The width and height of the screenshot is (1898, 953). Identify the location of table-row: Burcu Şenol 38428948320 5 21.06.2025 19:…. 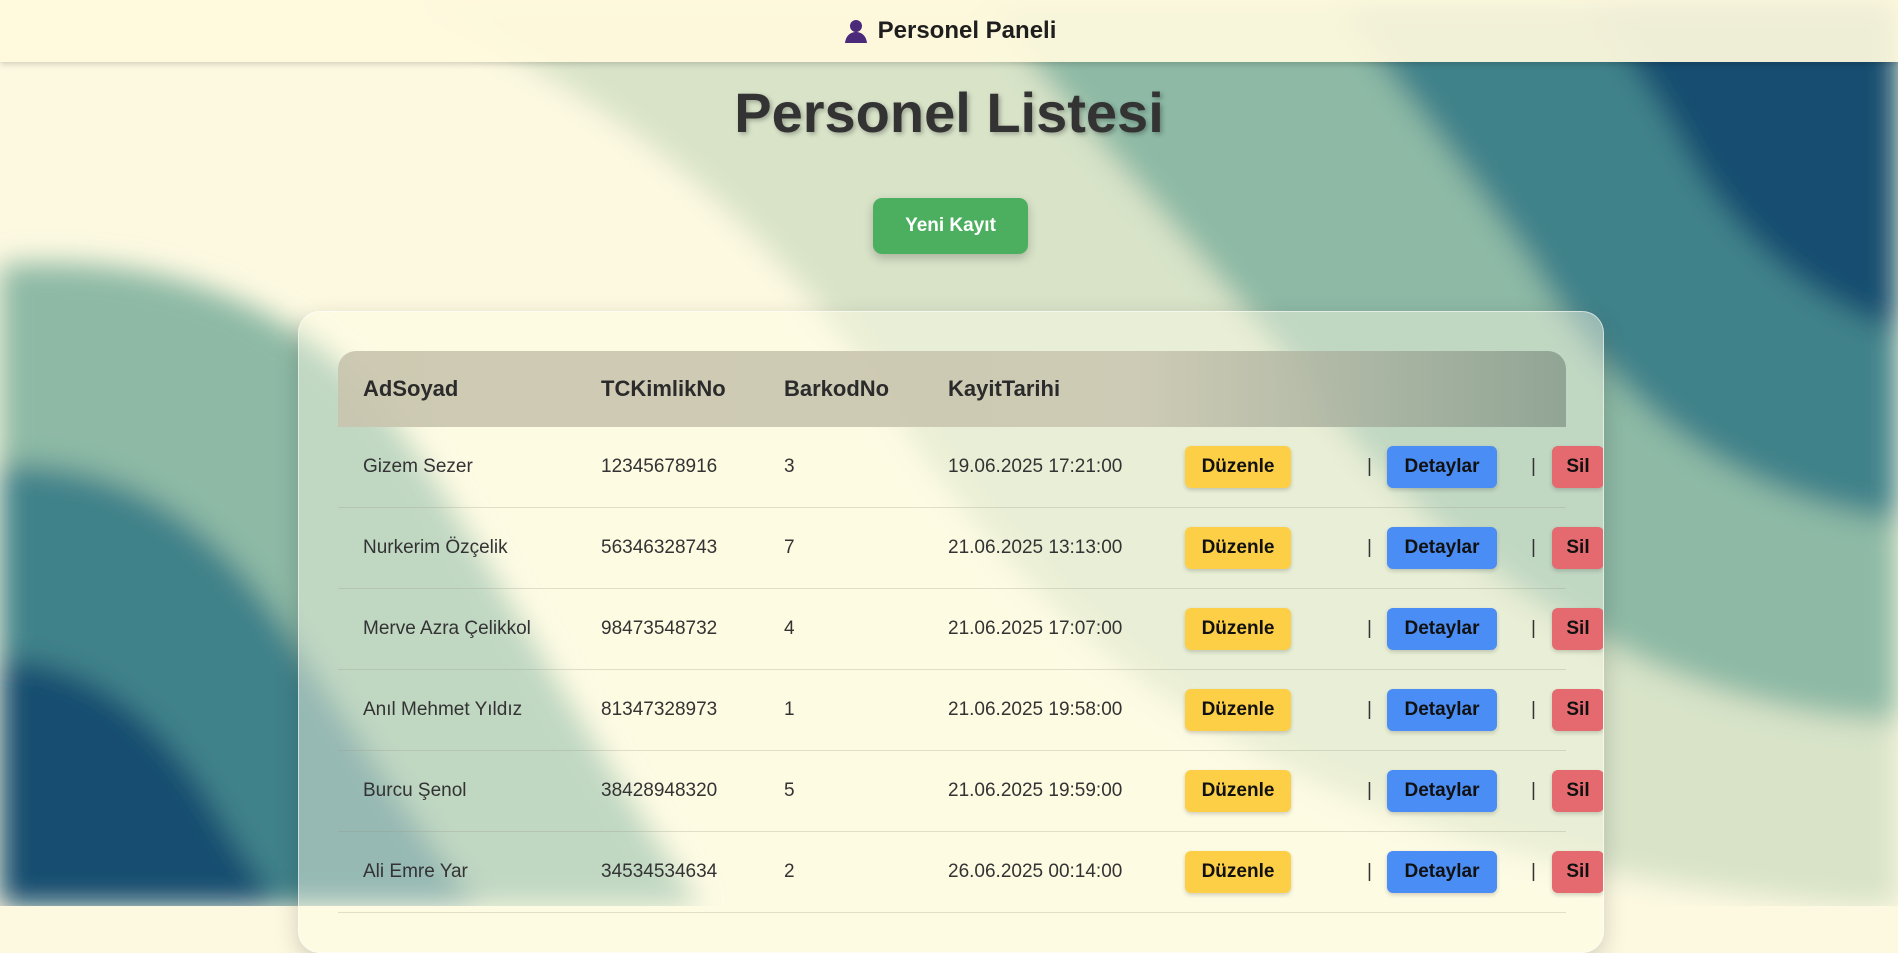
(970, 791).